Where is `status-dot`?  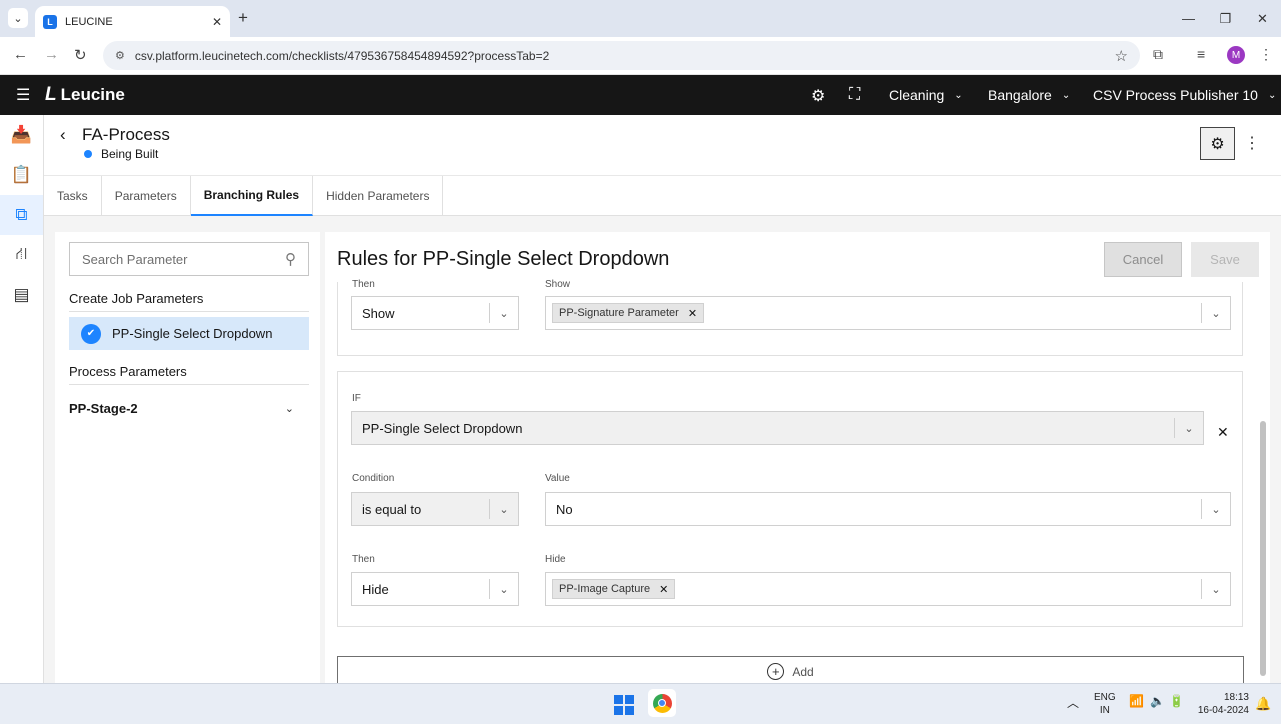
status-dot is located at coordinates (88, 154).